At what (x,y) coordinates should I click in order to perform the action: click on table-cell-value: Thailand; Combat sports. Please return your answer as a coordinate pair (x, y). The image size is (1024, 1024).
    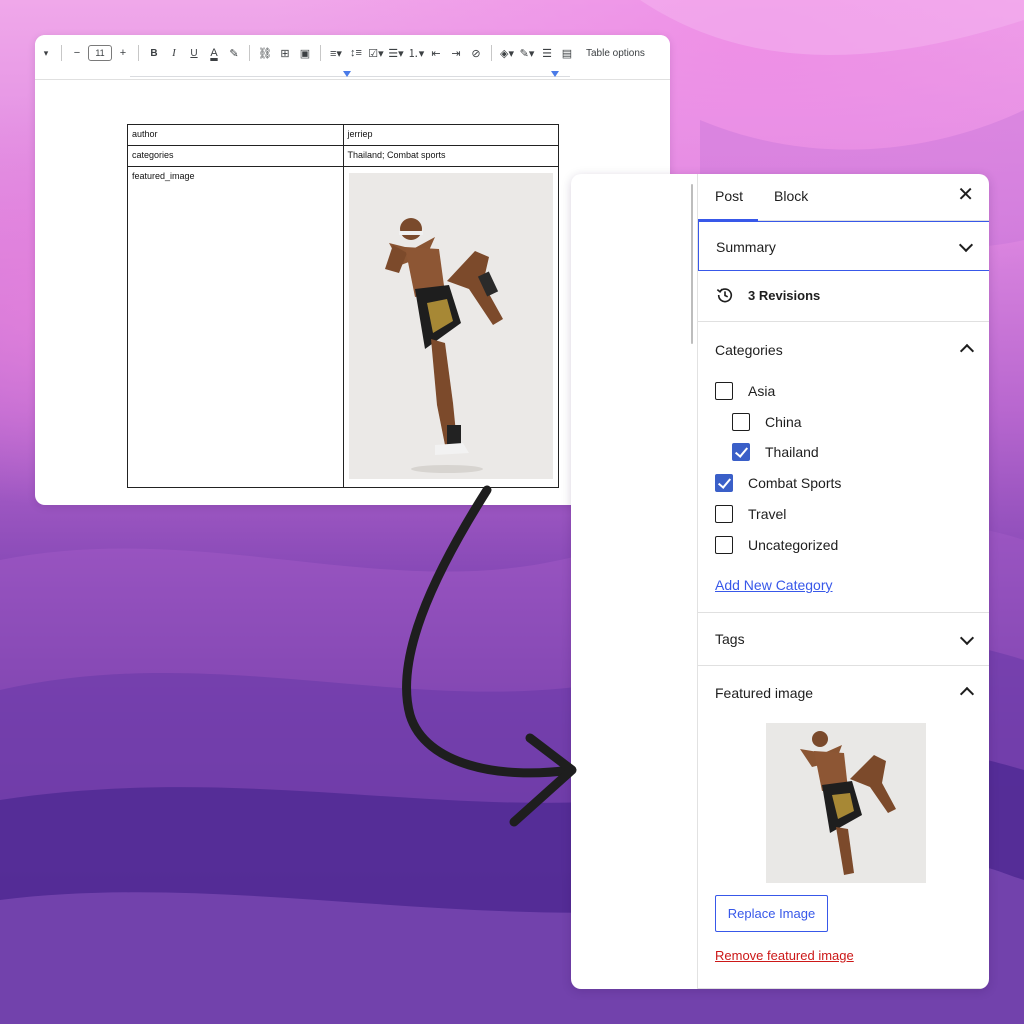
    Looking at the image, I should click on (450, 156).